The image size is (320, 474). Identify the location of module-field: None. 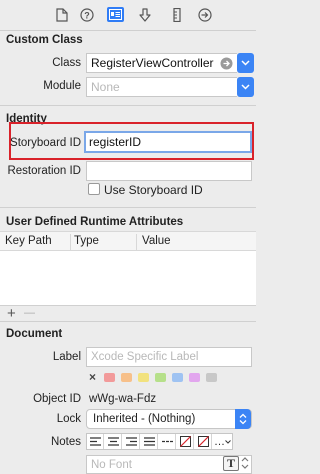
(161, 87).